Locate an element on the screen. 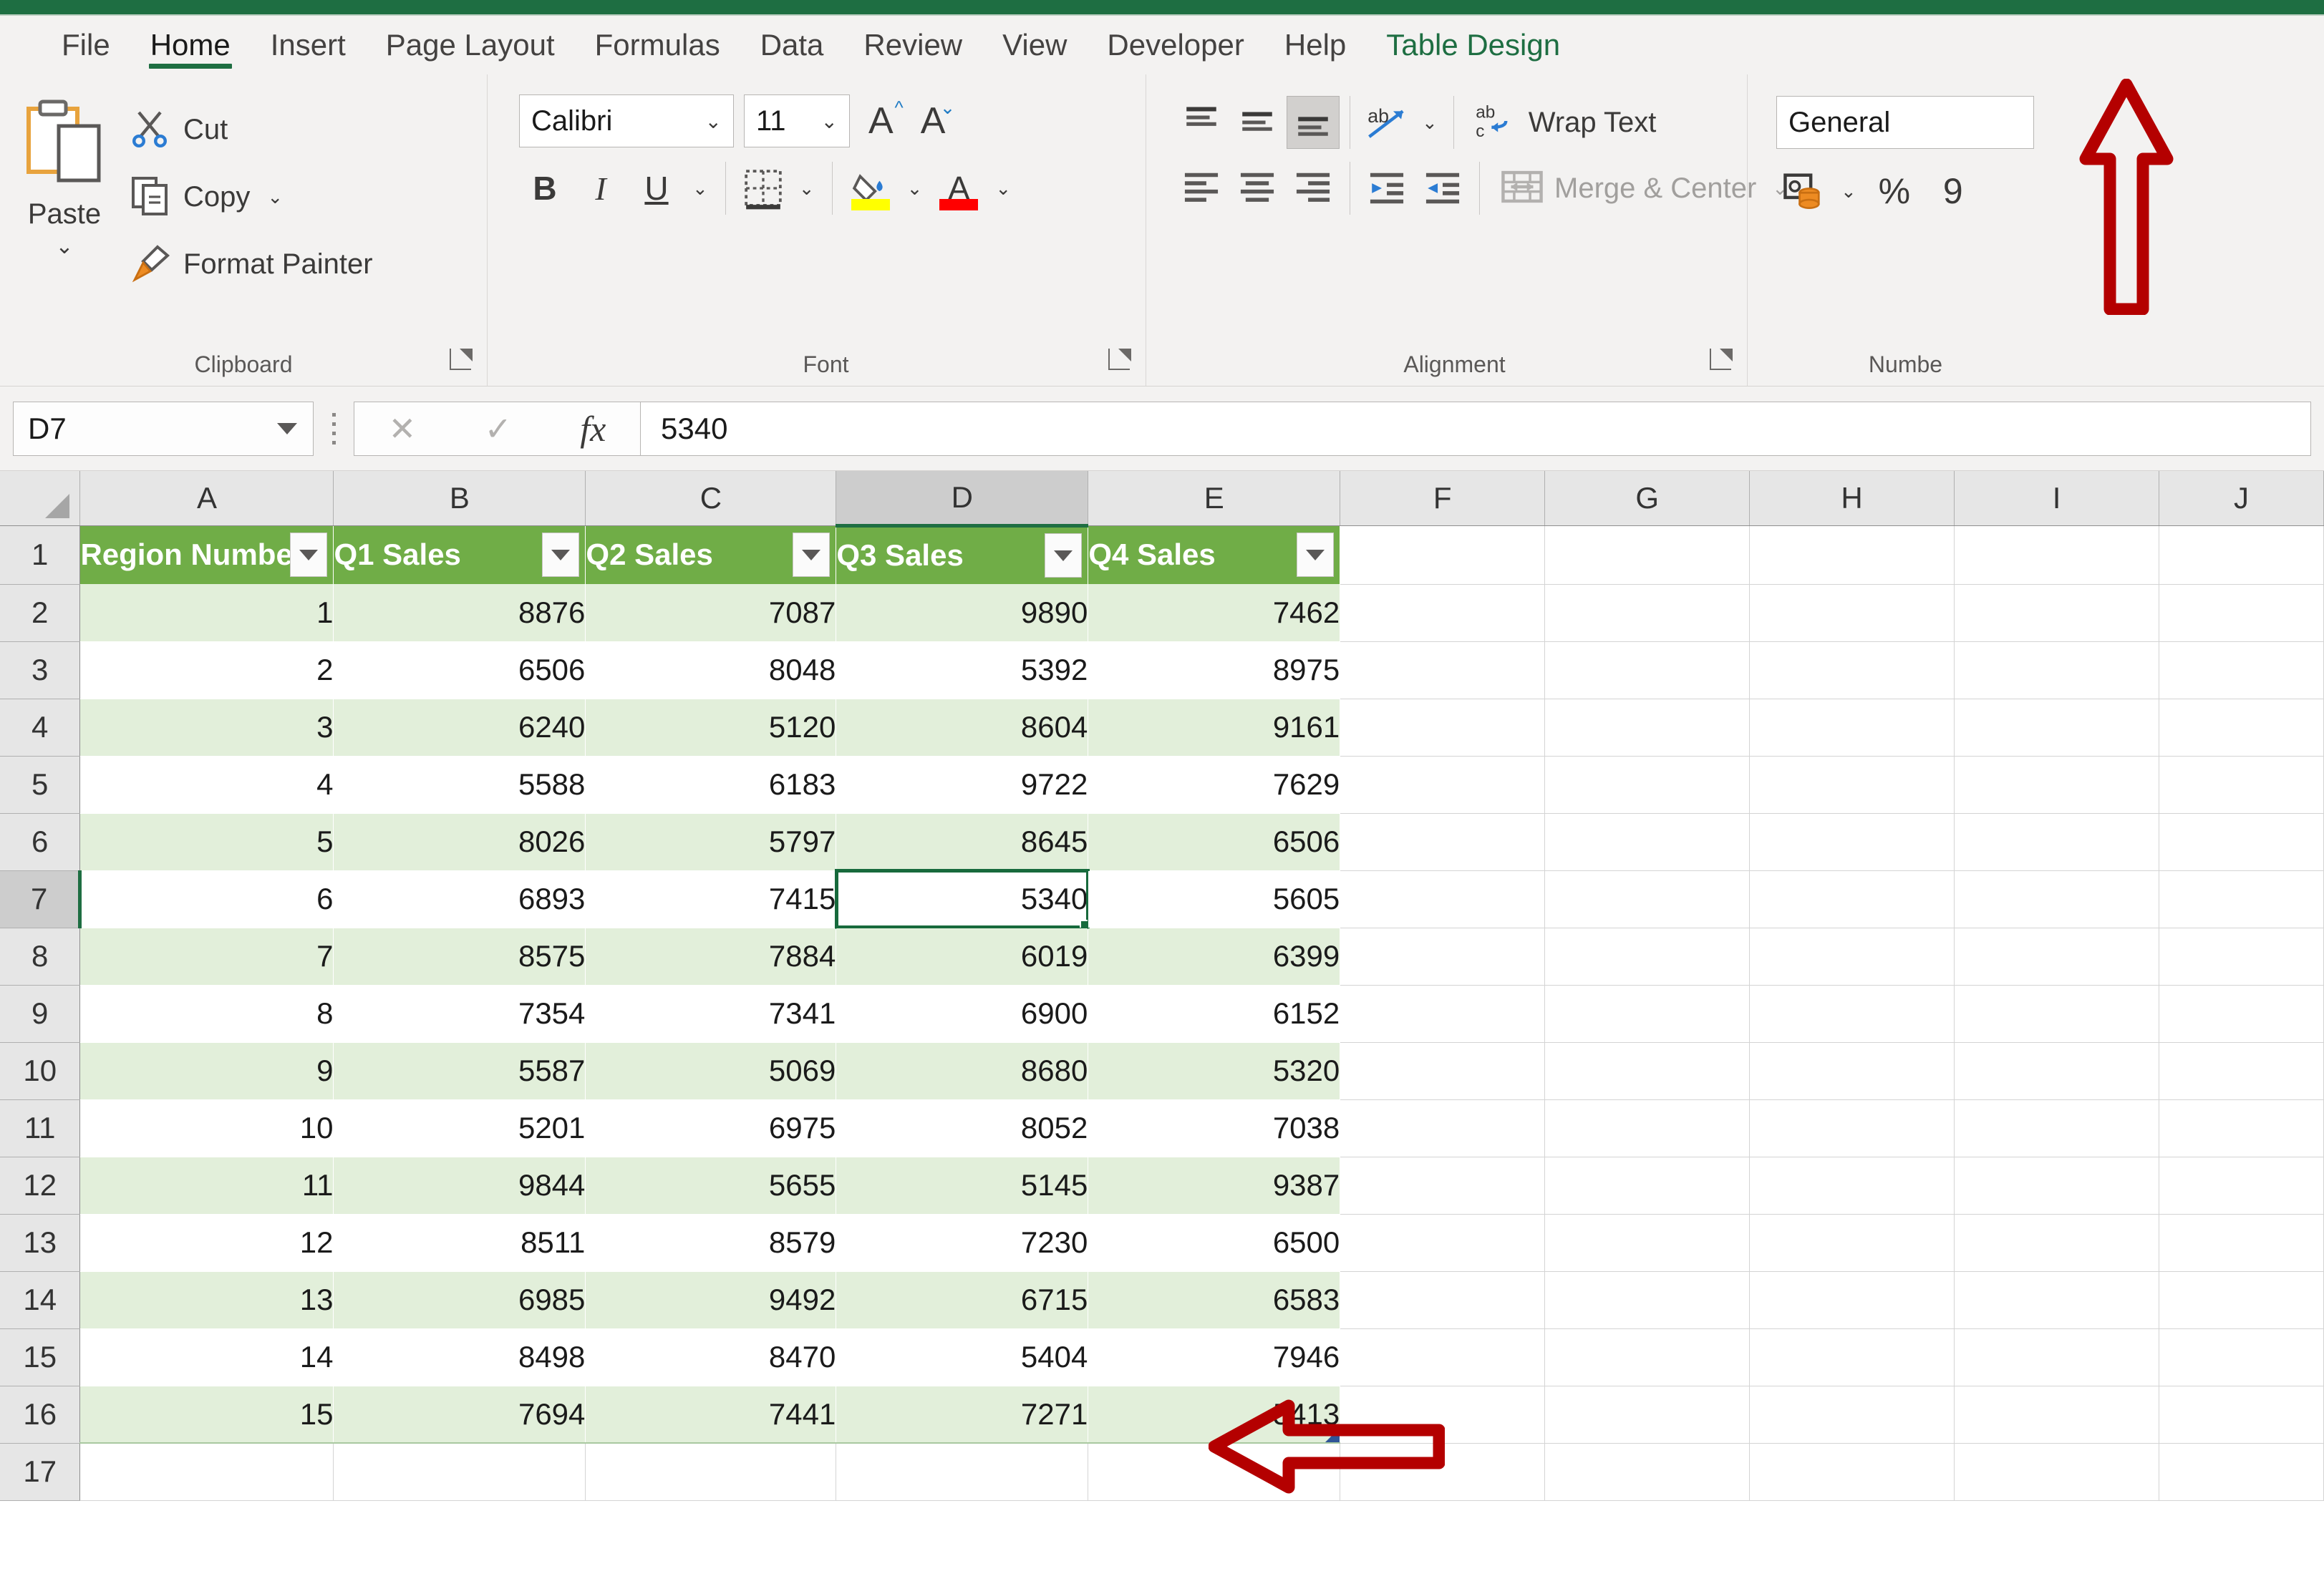 This screenshot has height=1594, width=2324. orientation-dropdown-chevron-icon: ⌄ is located at coordinates (1429, 123).